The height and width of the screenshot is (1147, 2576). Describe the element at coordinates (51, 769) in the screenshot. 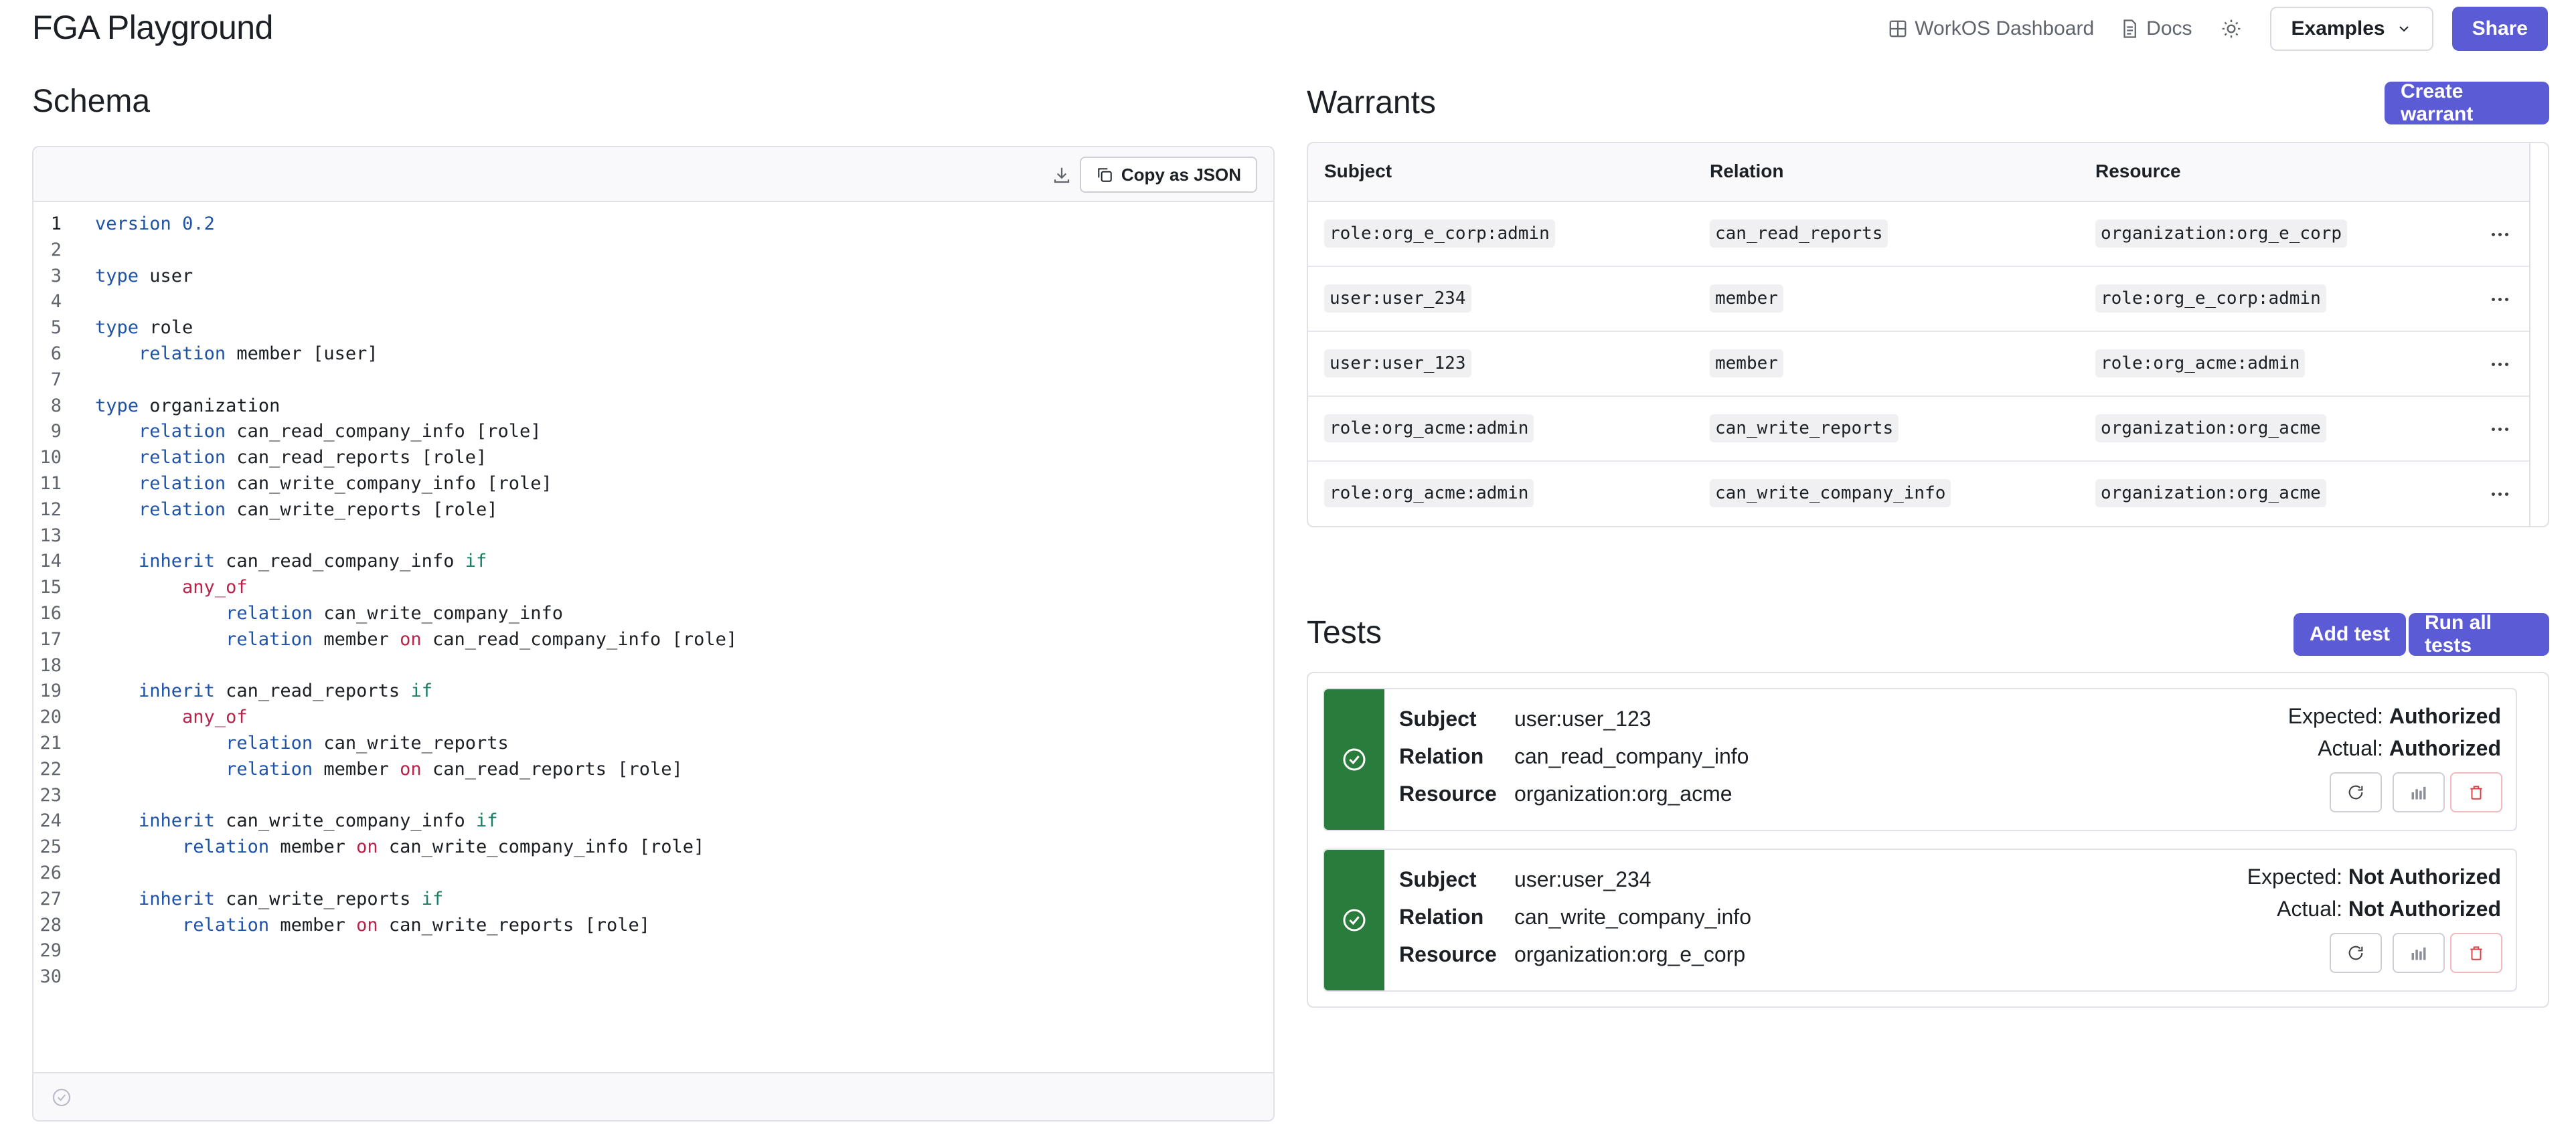

I see `line-number: 22` at that location.